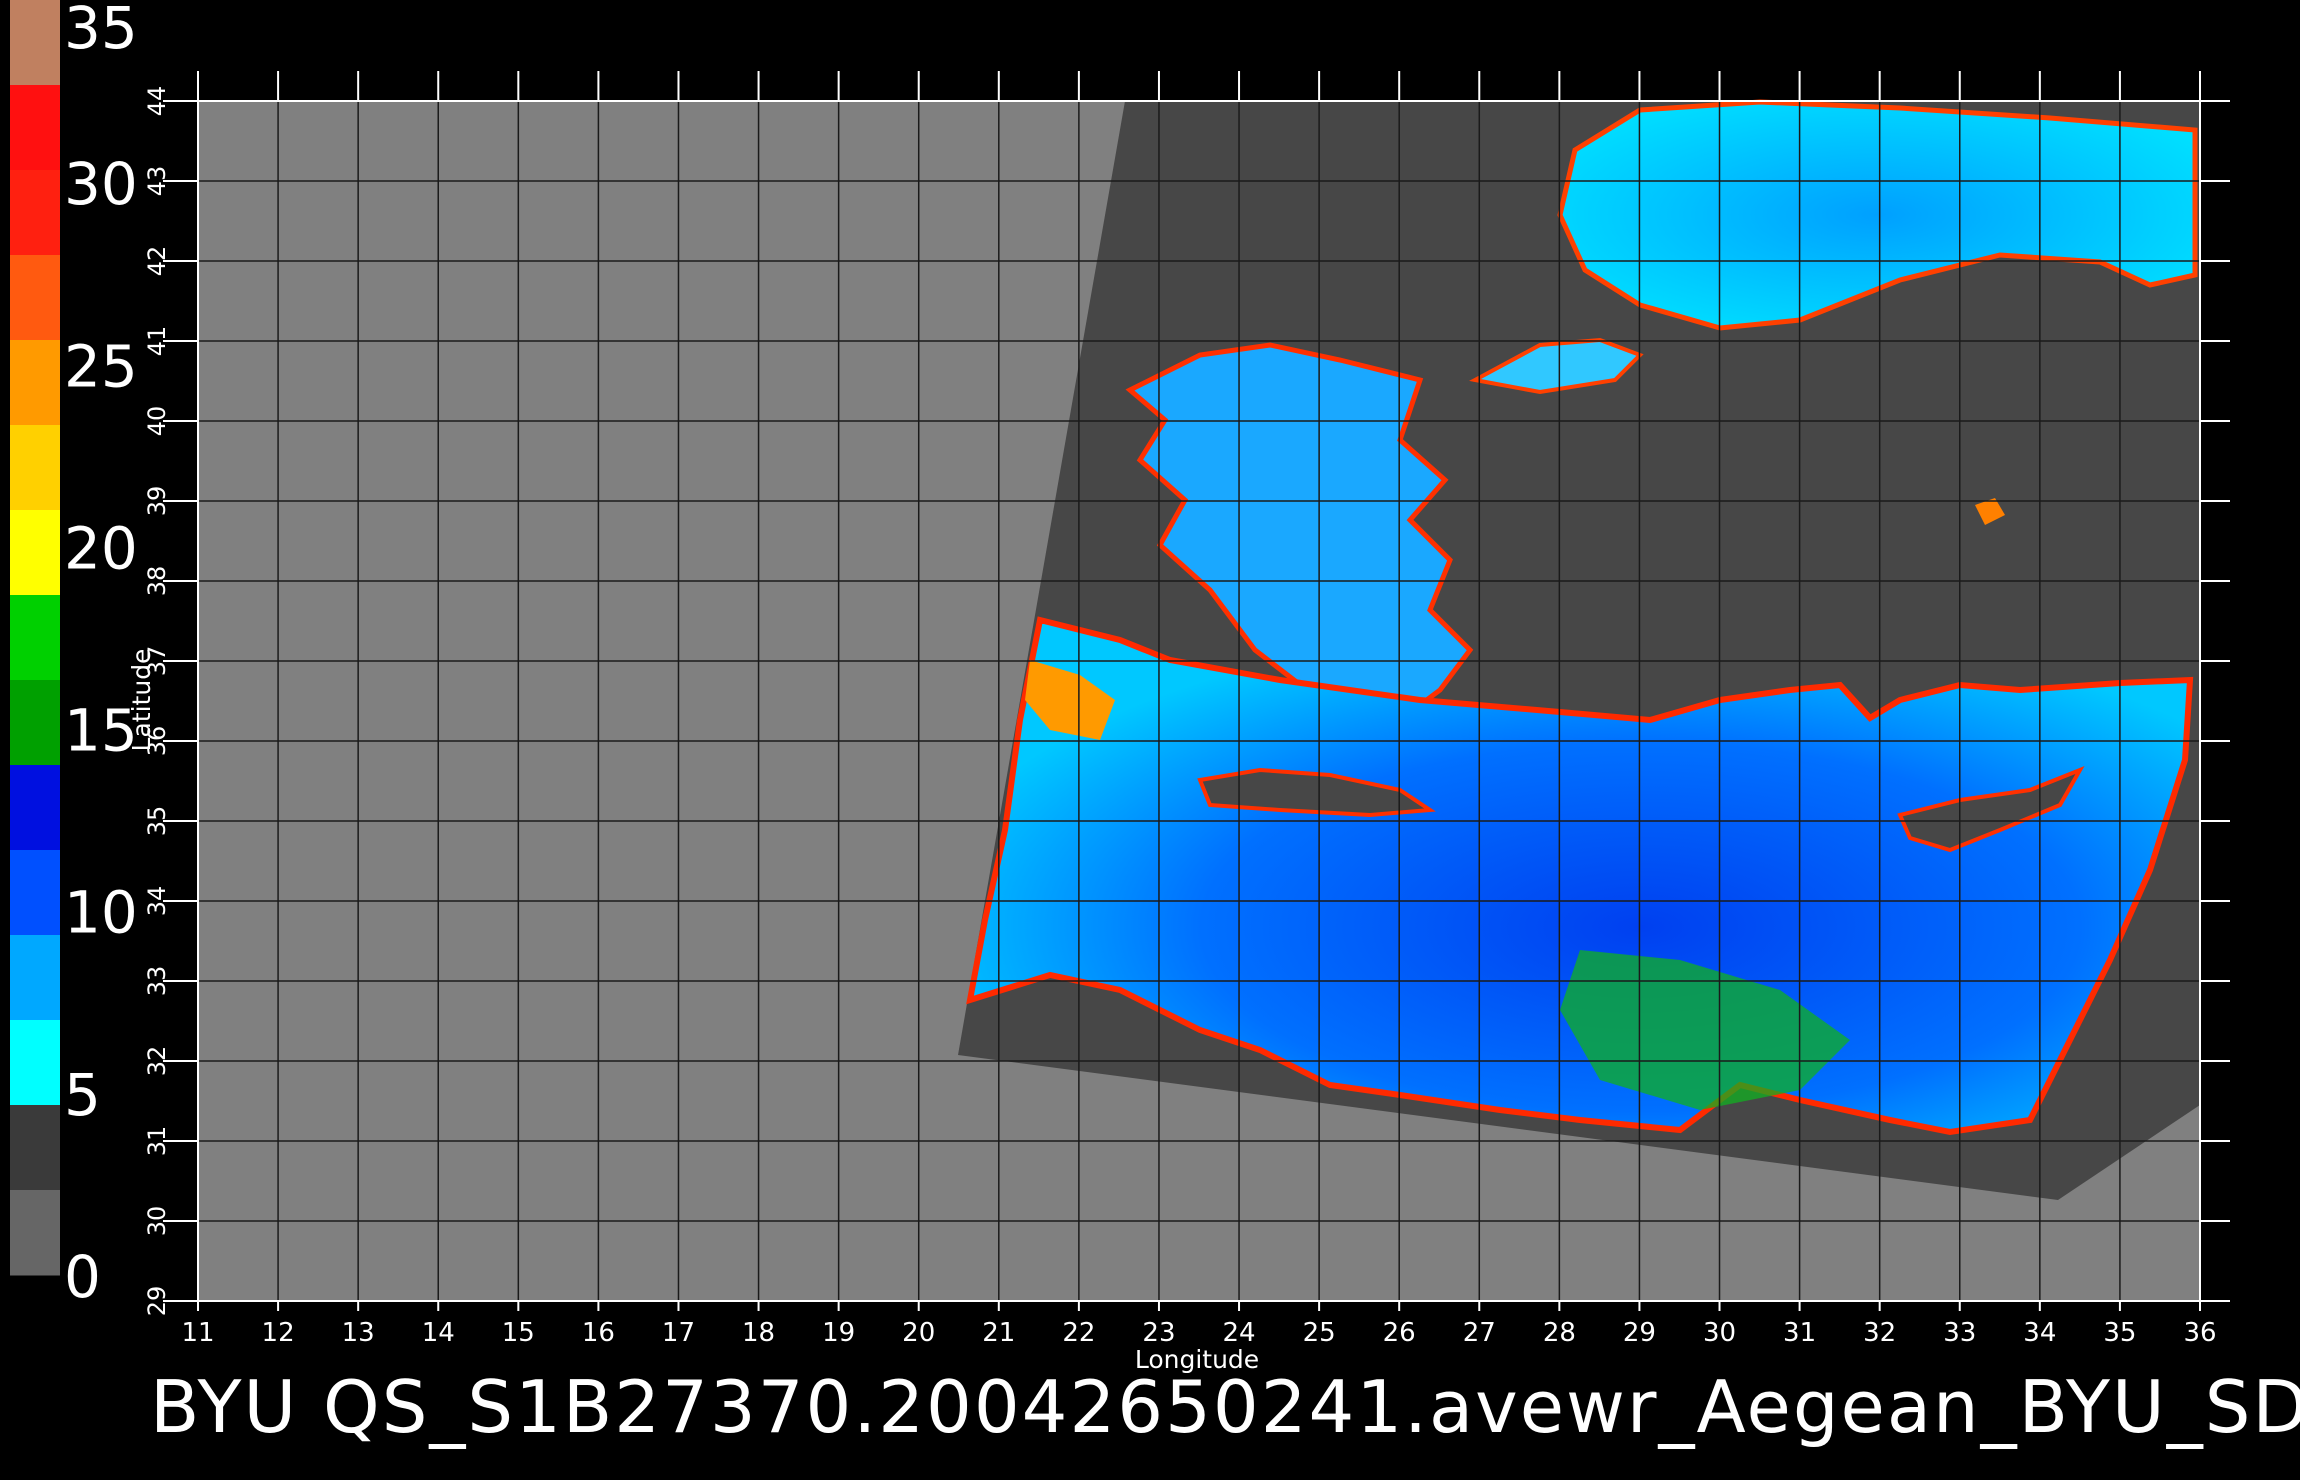  Describe the element at coordinates (101, 184) in the screenshot. I see `colorbar-label: 30` at that location.